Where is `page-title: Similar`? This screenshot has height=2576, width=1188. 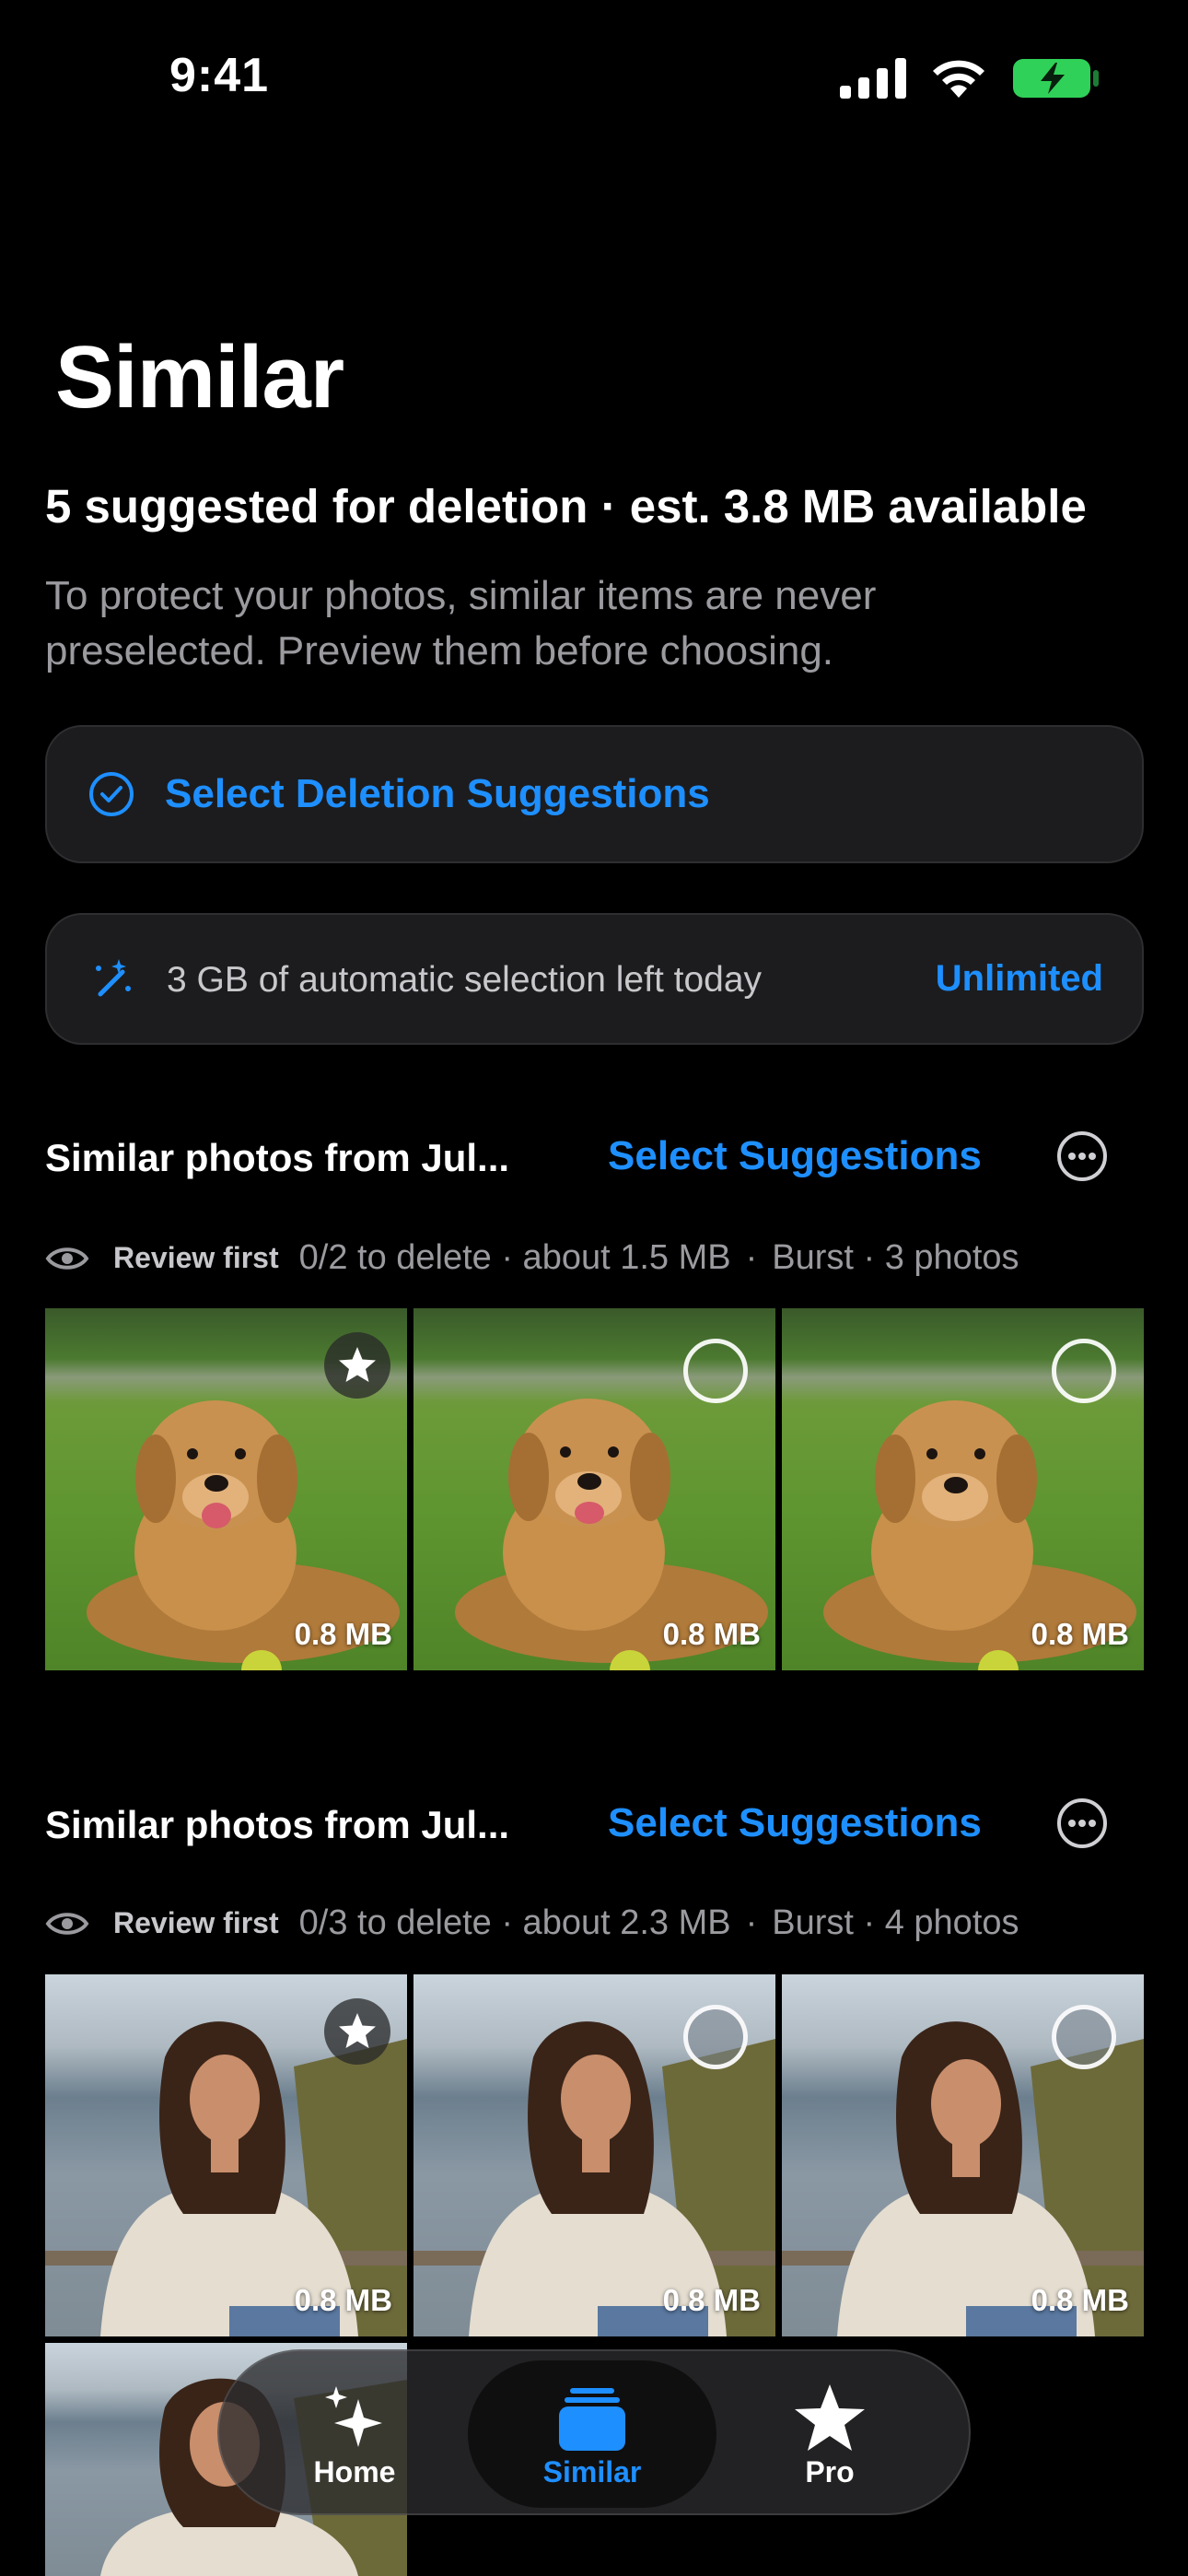
page-title: Similar is located at coordinates (199, 377).